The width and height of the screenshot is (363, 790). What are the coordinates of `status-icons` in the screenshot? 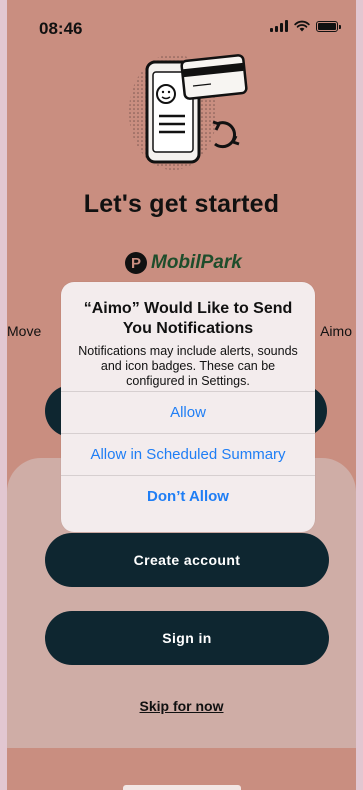 It's located at (305, 26).